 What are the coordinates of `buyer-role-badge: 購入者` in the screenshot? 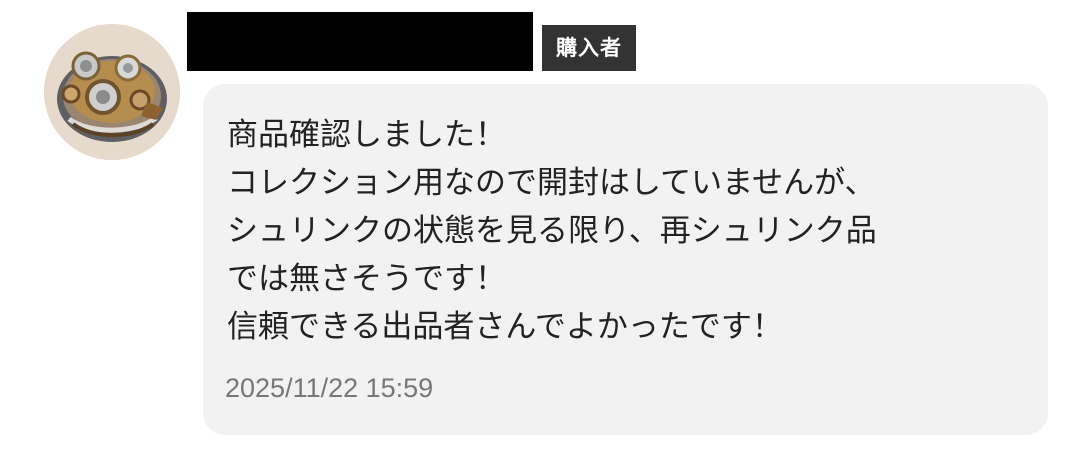 It's located at (589, 48).